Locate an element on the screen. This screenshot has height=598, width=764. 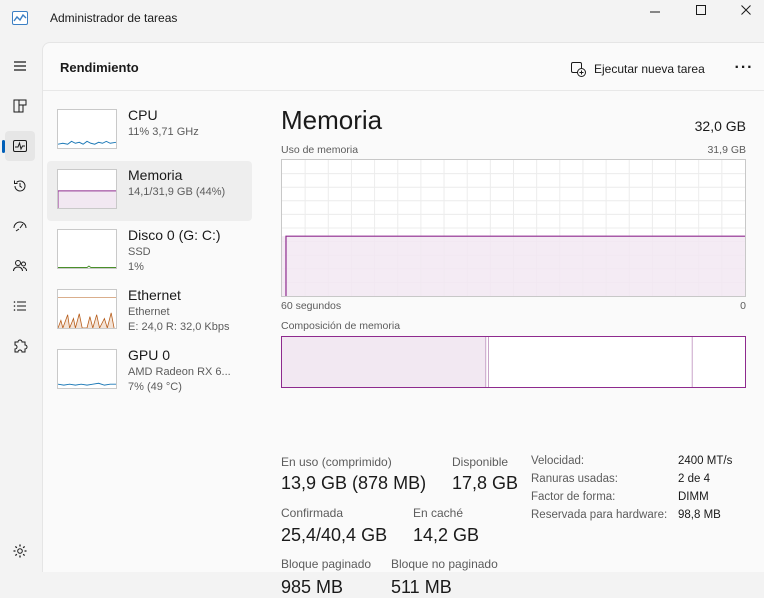
nonpaged-pool-value: 511 MB is located at coordinates (421, 587).